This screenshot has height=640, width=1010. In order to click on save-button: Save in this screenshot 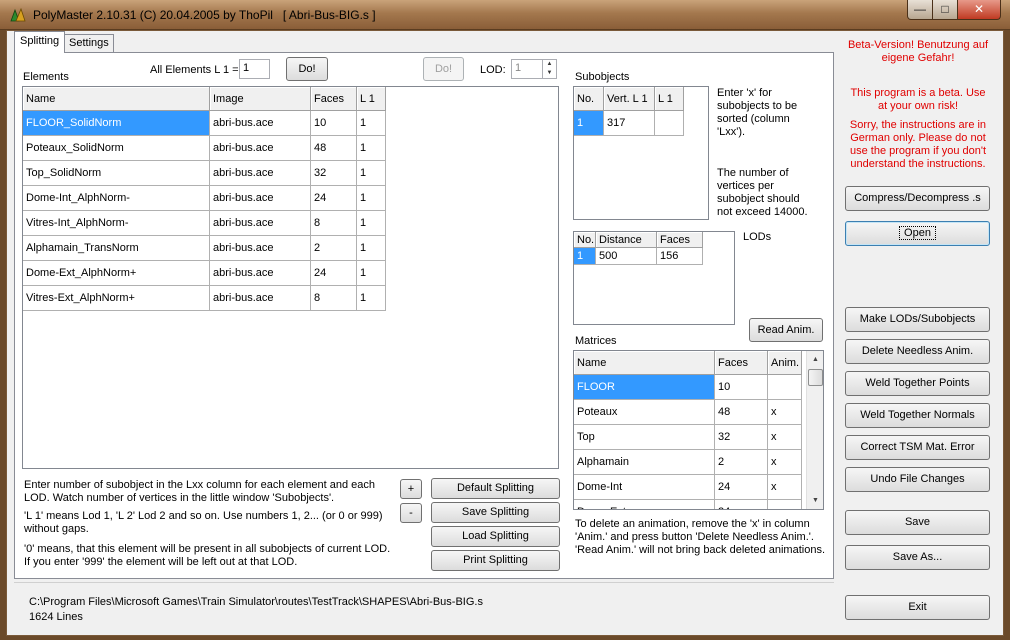, I will do `click(917, 522)`.